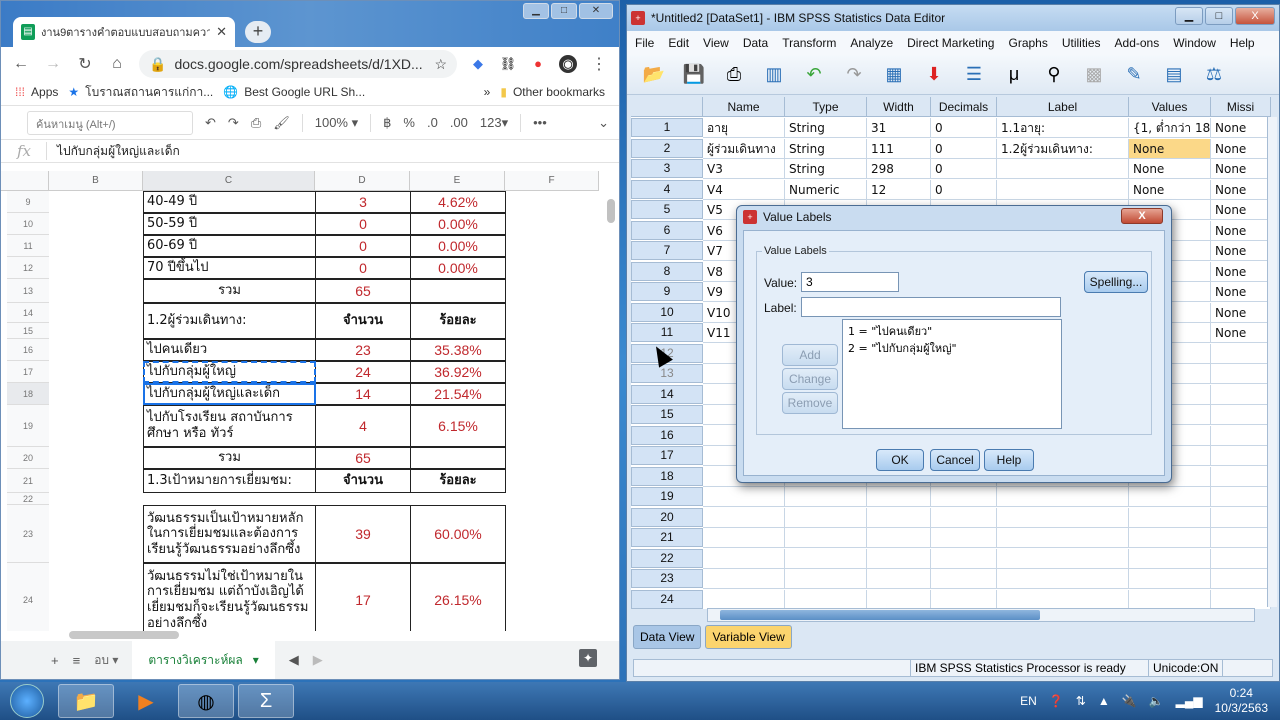  I want to click on cell-percent: 35.38%, so click(458, 350).